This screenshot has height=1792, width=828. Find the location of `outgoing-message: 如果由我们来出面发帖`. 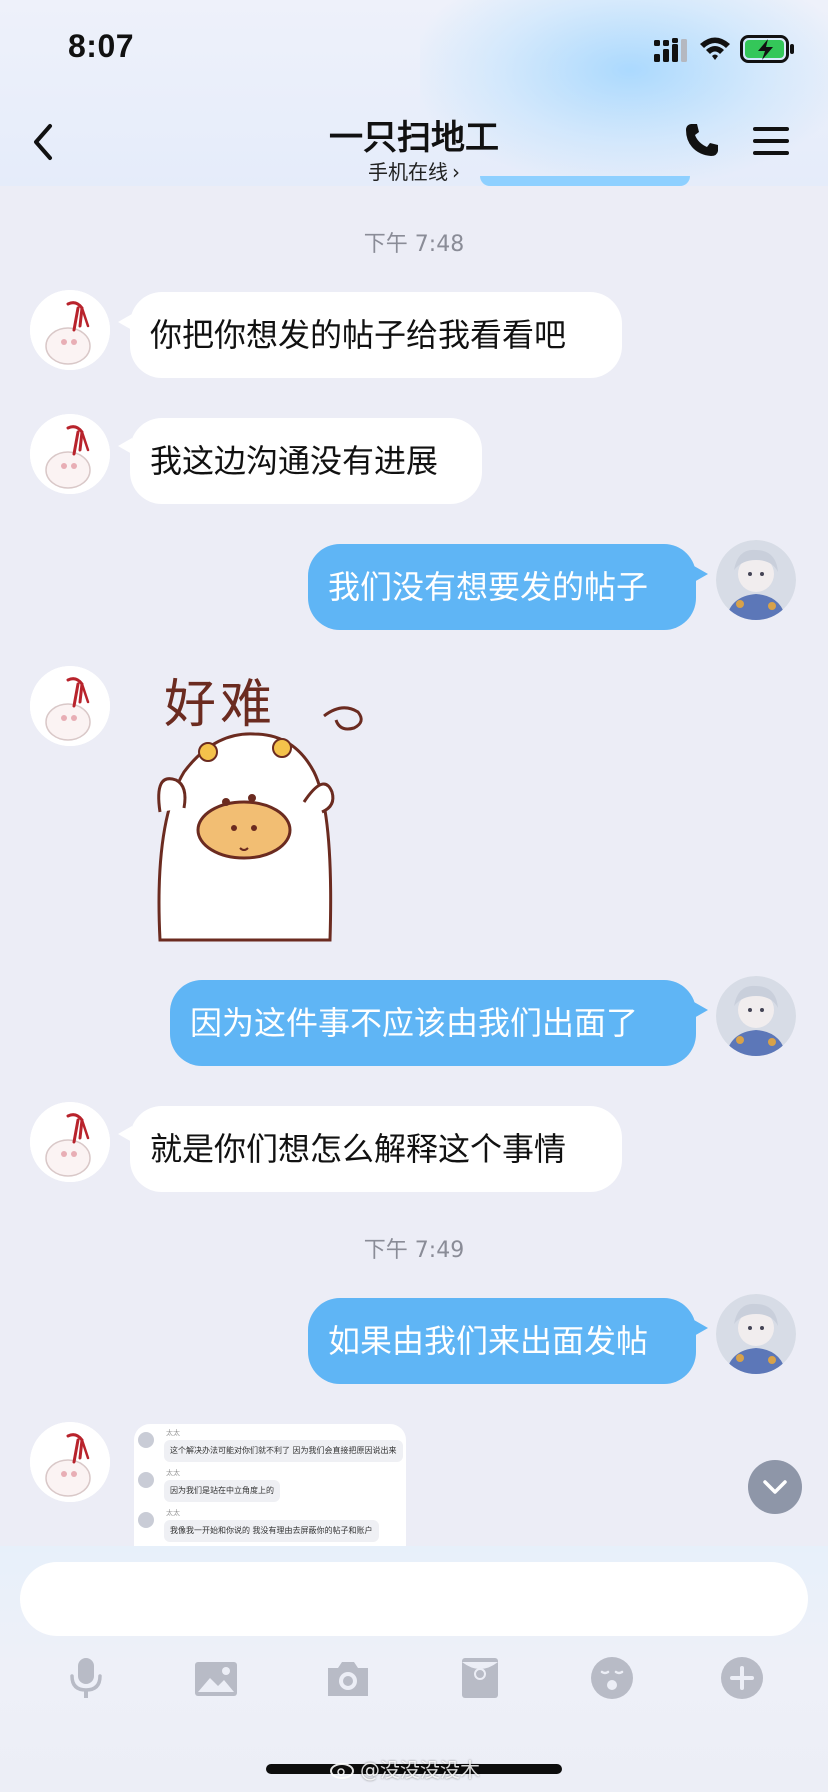

outgoing-message: 如果由我们来出面发帖 is located at coordinates (502, 1341).